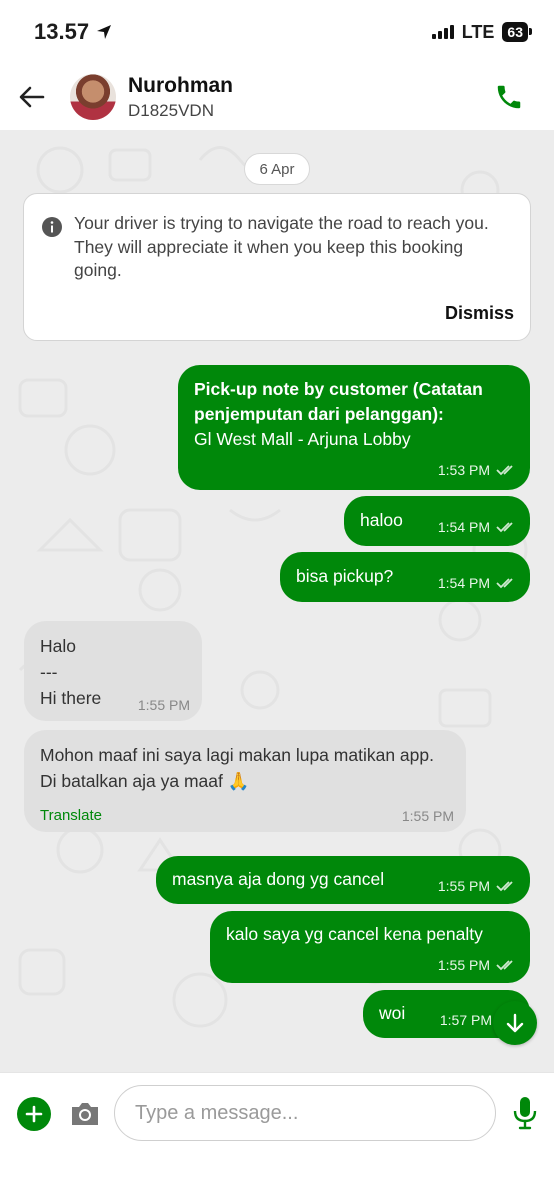 Image resolution: width=554 pixels, height=1200 pixels. I want to click on camera-button, so click(85, 1114).